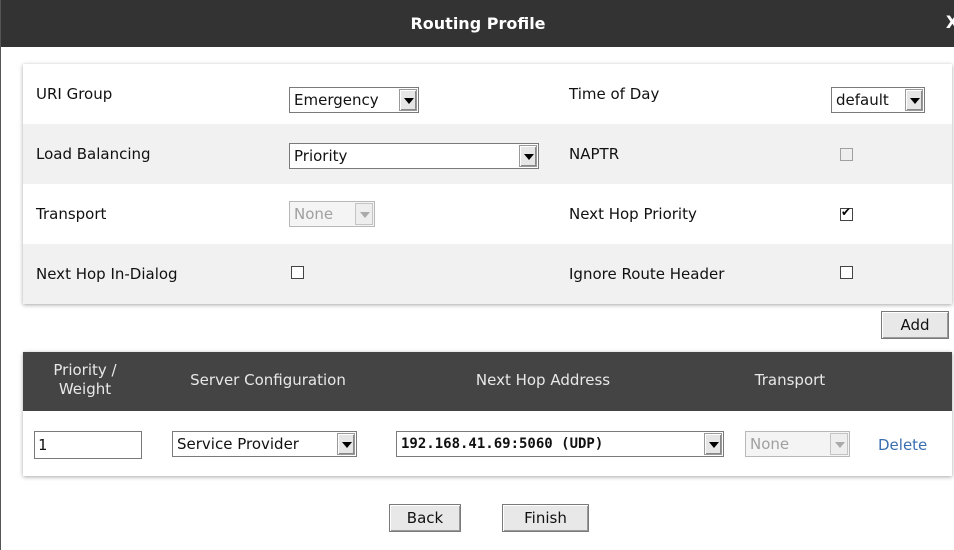  I want to click on next-hop-address-value: 192.168.41.69:5060 (UDP), so click(502, 444).